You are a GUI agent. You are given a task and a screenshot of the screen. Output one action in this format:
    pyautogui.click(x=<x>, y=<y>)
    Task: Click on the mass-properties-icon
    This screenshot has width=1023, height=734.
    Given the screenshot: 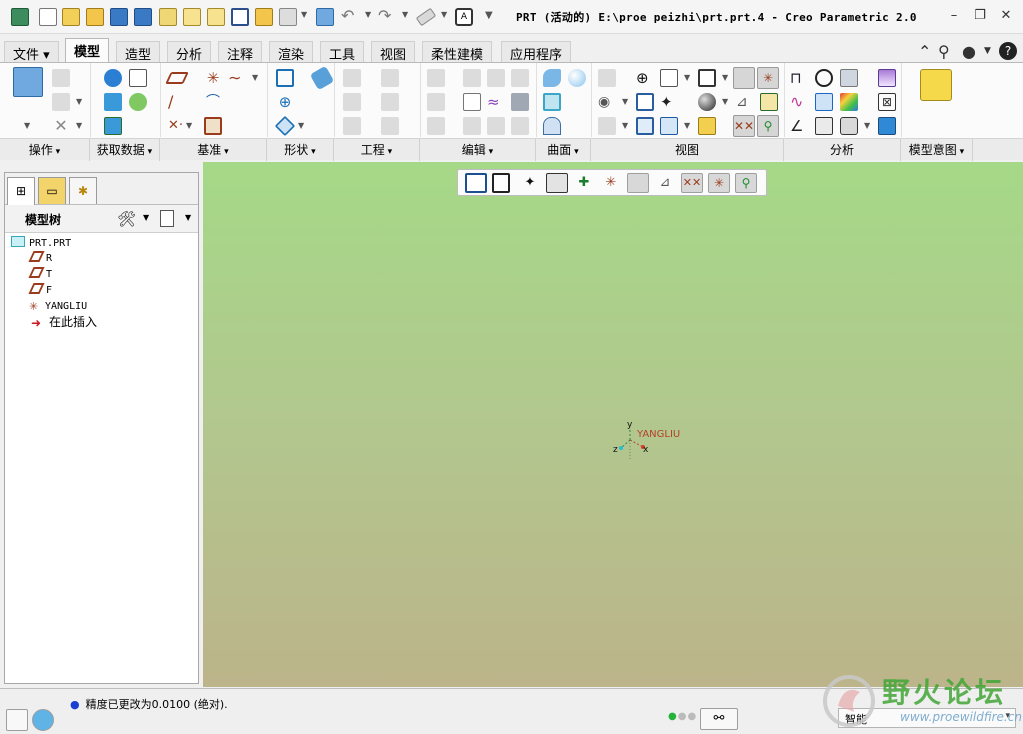 What is the action you would take?
    pyautogui.click(x=849, y=78)
    